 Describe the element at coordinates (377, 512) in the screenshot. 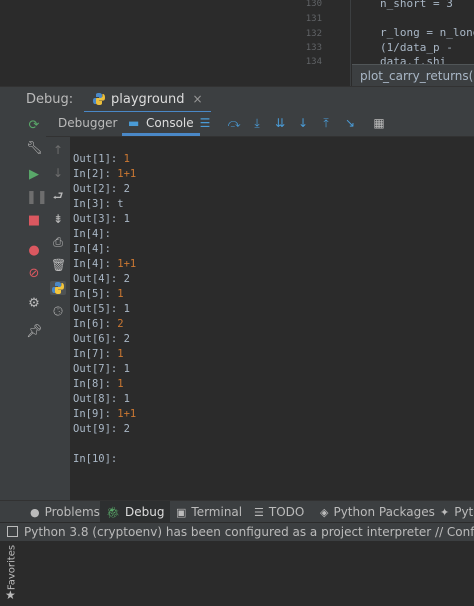

I see `bottom-tab-python-packages: ◈ Python Packages` at that location.